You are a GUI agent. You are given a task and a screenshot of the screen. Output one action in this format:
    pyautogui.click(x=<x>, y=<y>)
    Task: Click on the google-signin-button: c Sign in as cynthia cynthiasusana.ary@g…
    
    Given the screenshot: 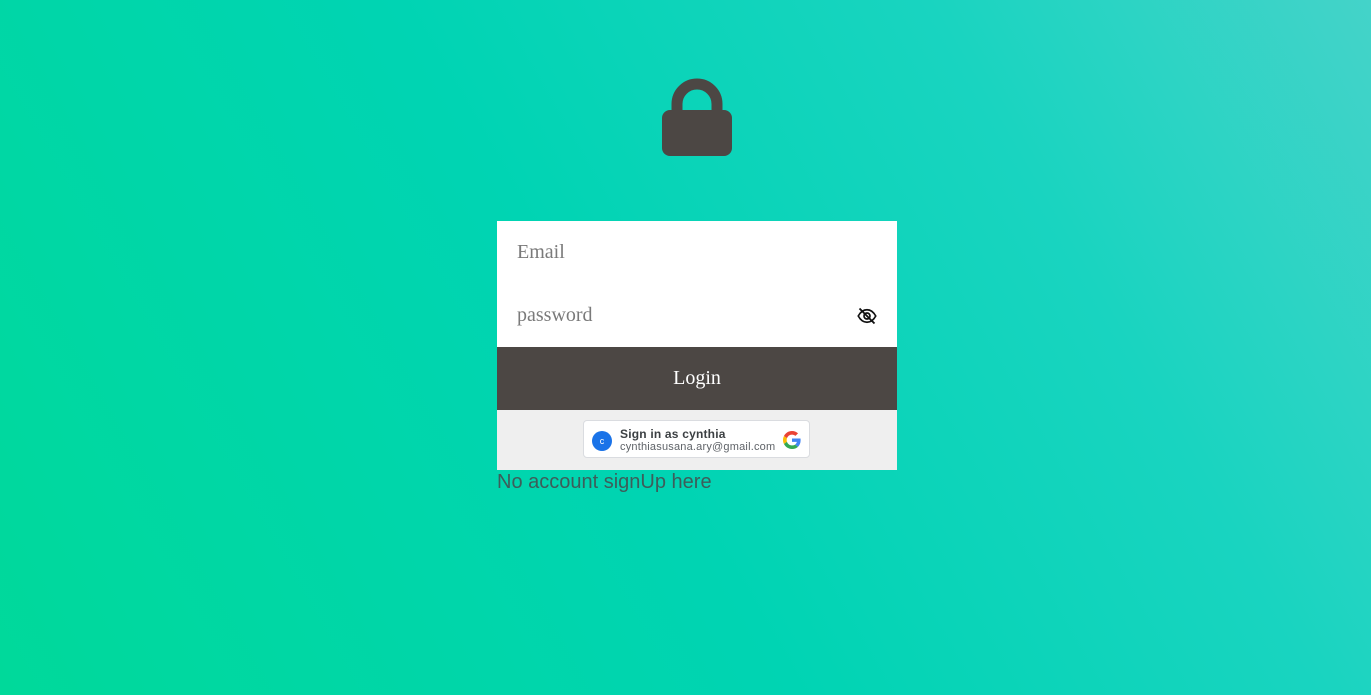 What is the action you would take?
    pyautogui.click(x=696, y=439)
    